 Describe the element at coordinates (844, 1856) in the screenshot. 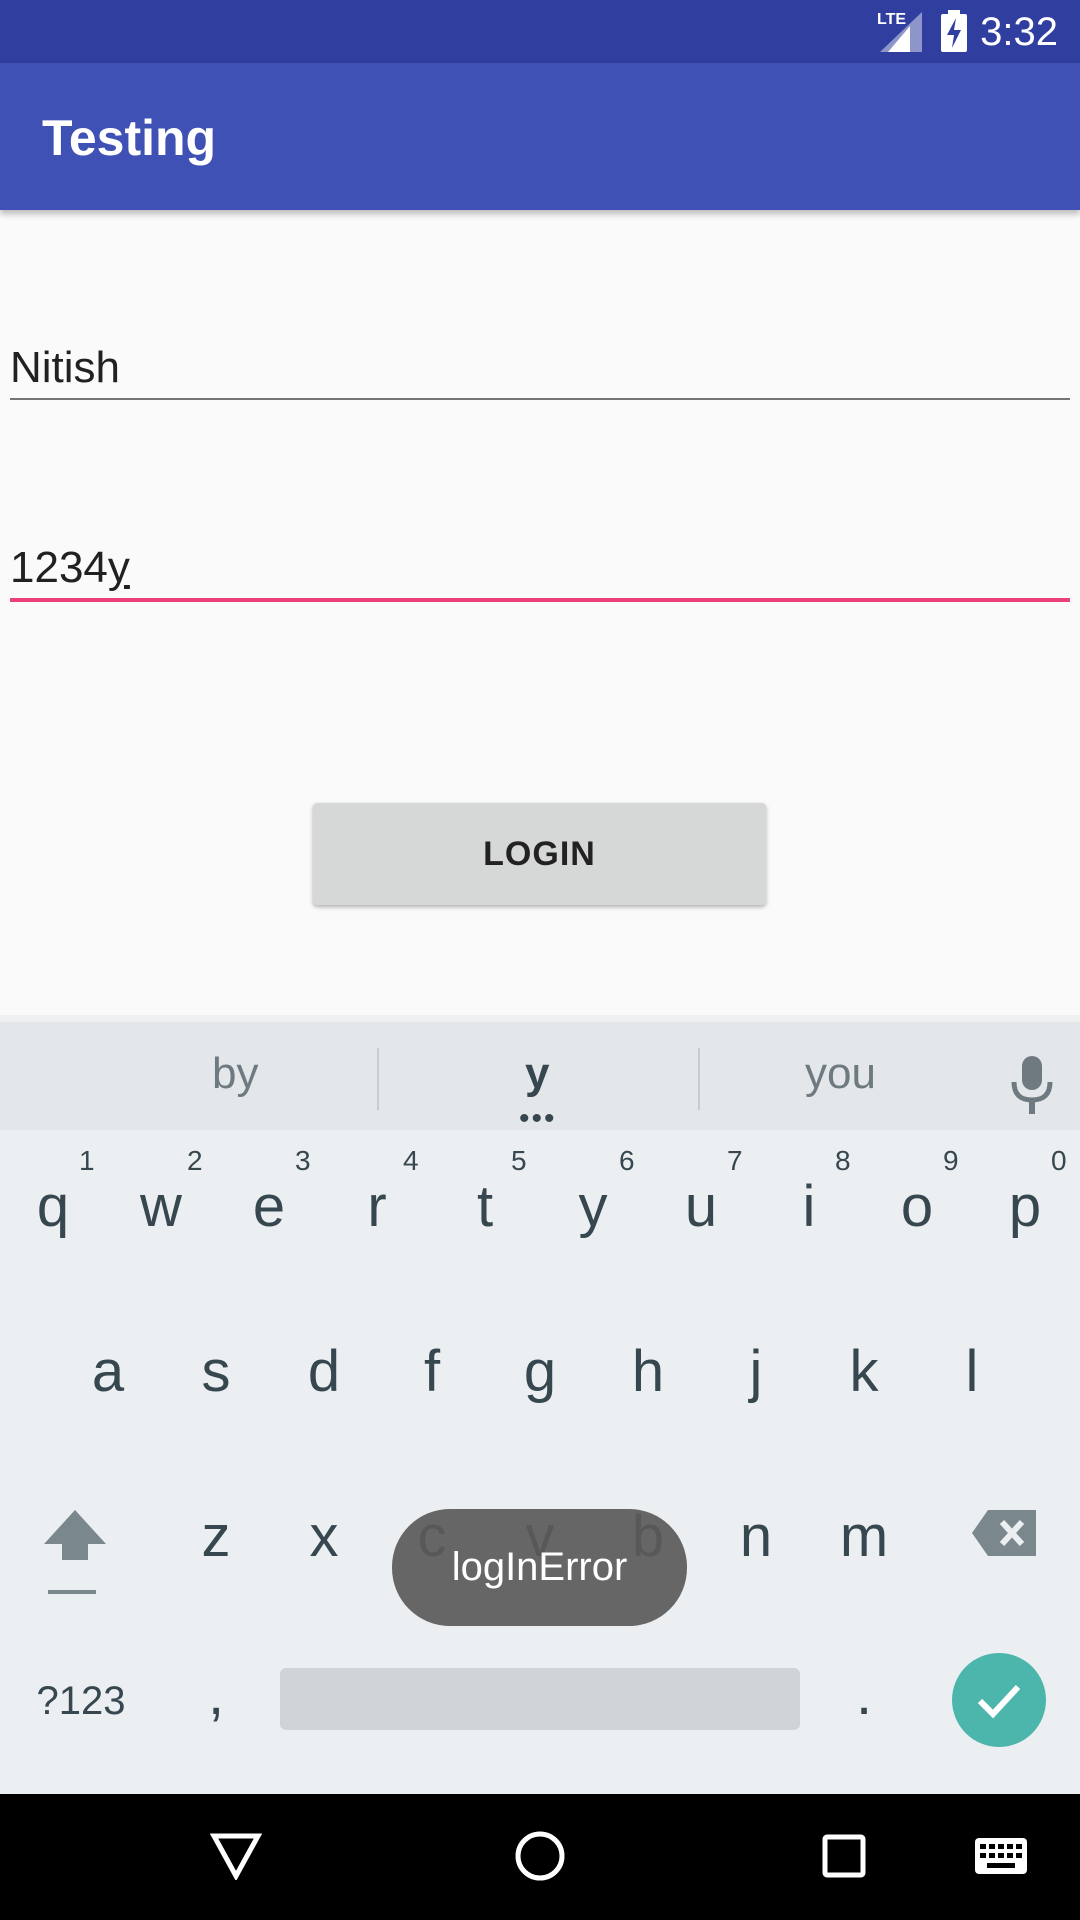

I see `recents-icon` at that location.